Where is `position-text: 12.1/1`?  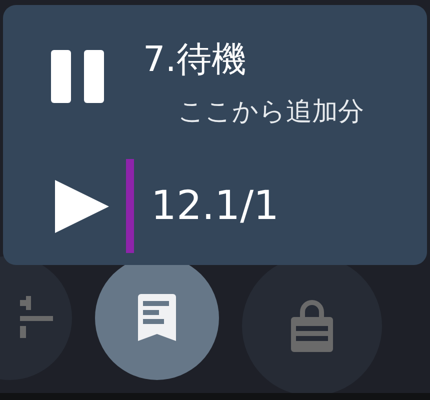
position-text: 12.1/1 is located at coordinates (215, 206).